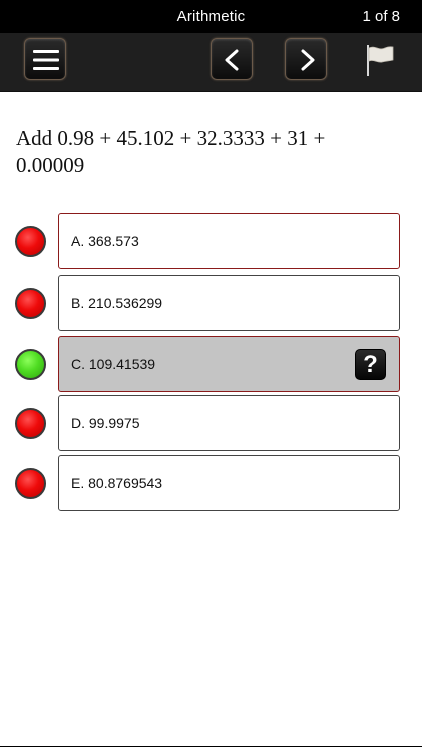  What do you see at coordinates (229, 303) in the screenshot?
I see `answer-box: B. 210.536299` at bounding box center [229, 303].